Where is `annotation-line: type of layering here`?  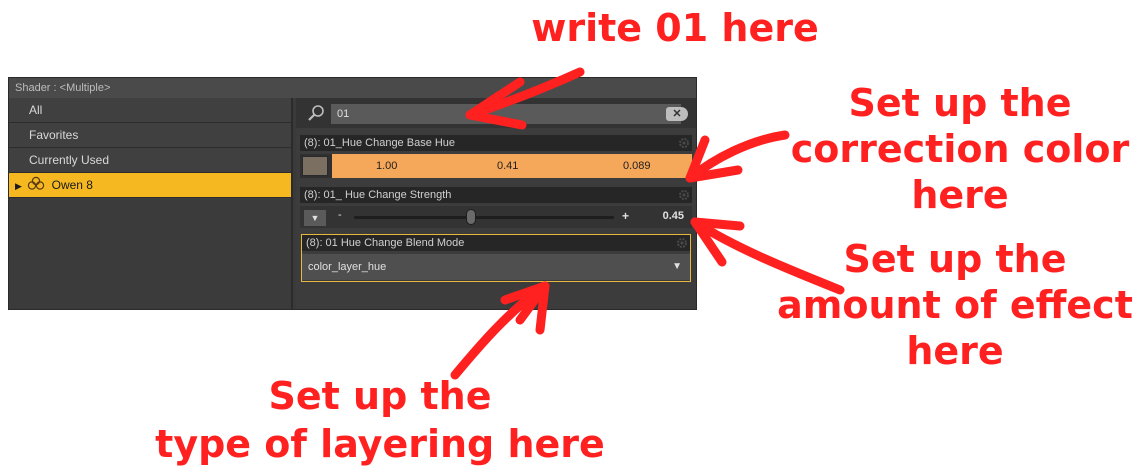
annotation-line: type of layering here is located at coordinates (380, 444).